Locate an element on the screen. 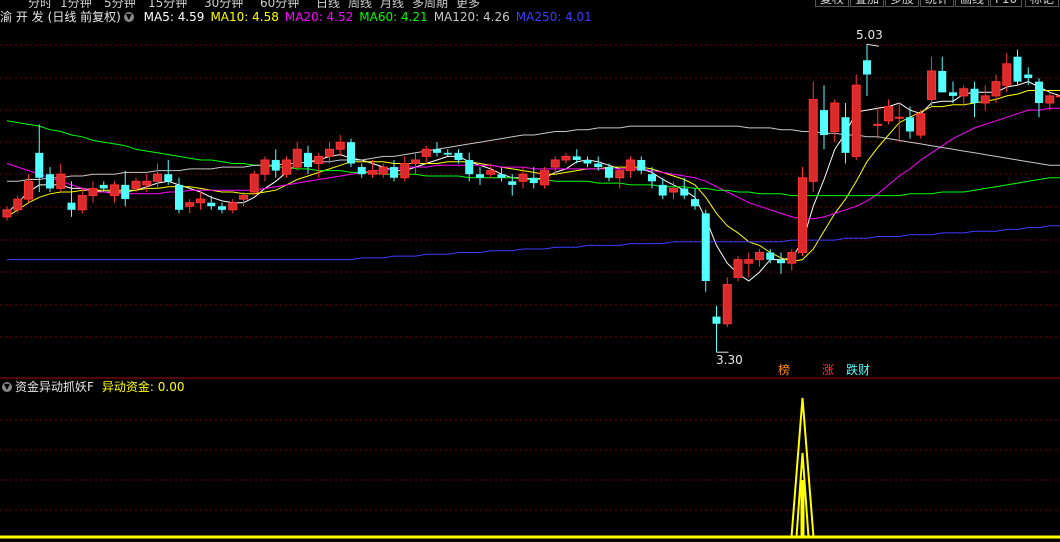 This screenshot has width=1060, height=542. signal-bar is located at coordinates (802, 508).